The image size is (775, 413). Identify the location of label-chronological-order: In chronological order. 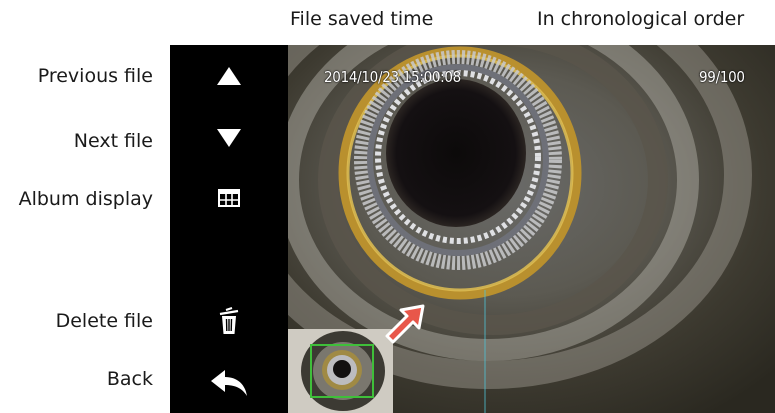
(641, 19).